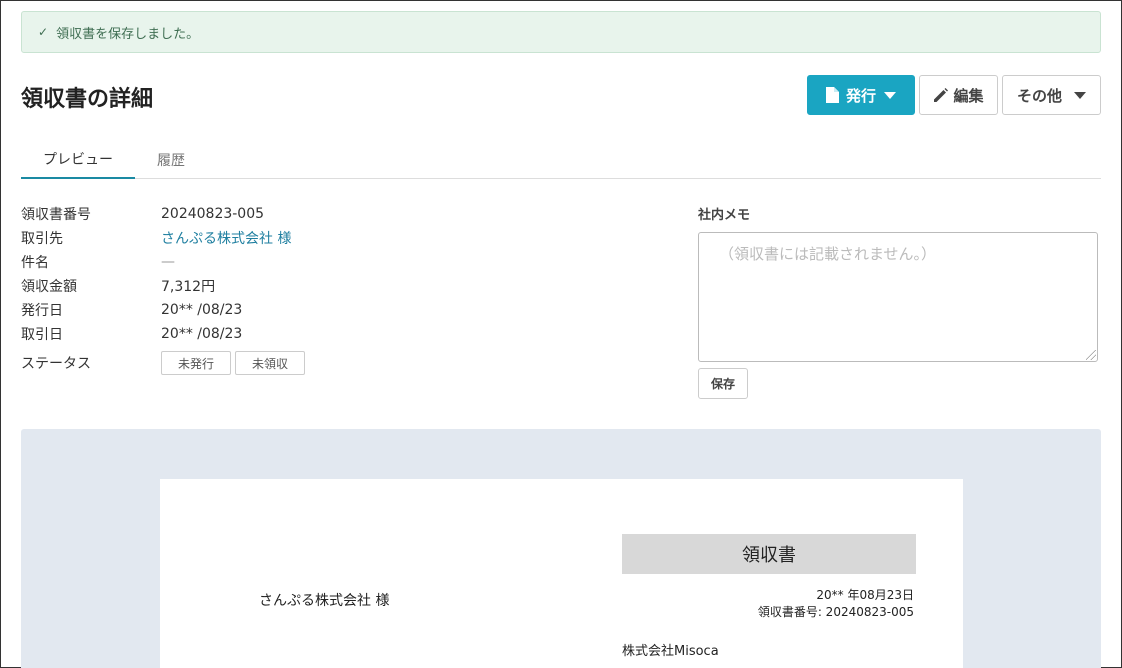  Describe the element at coordinates (56, 364) in the screenshot. I see `detail-label: ステータス` at that location.